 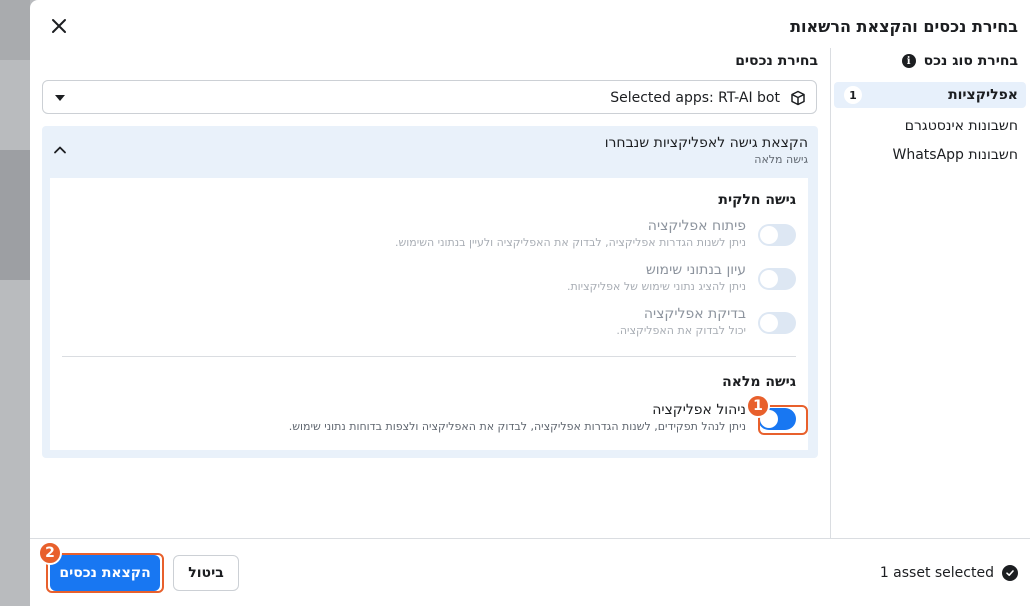 What do you see at coordinates (59, 26) in the screenshot?
I see `close-icon` at bounding box center [59, 26].